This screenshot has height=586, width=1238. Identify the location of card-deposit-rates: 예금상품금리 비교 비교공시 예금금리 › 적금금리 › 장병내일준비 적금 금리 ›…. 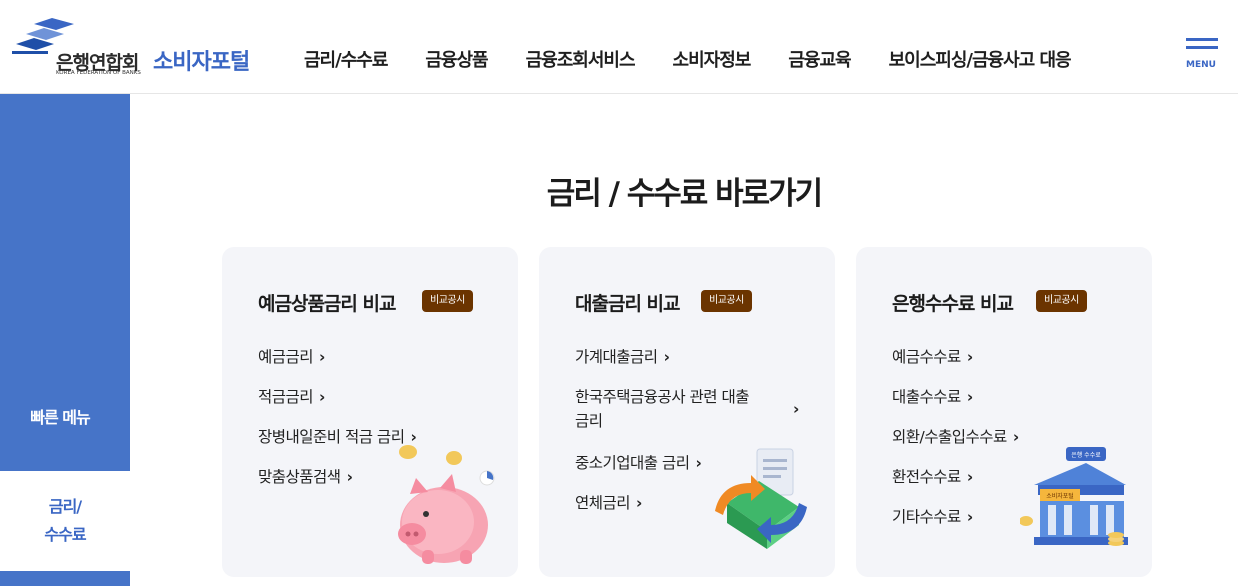
(370, 412).